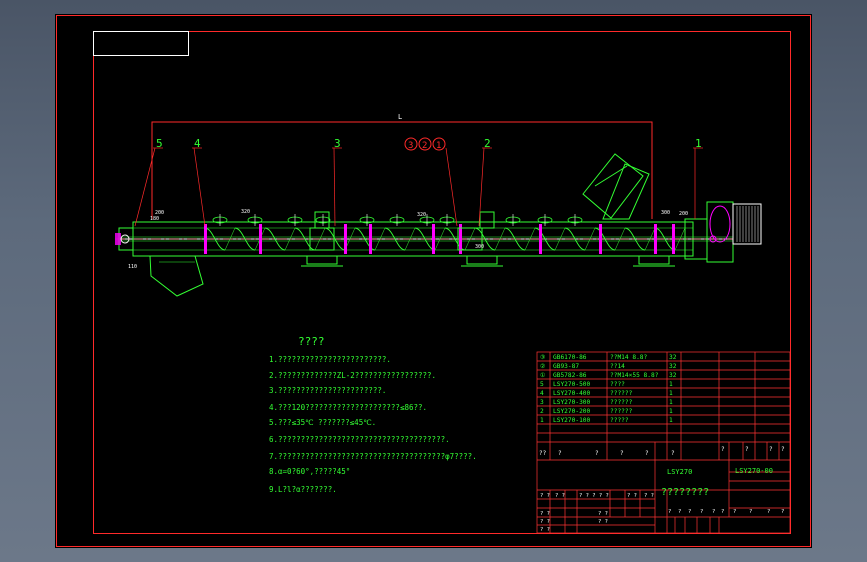 Image resolution: width=867 pixels, height=562 pixels. I want to click on circled-label-2: 2, so click(424, 146).